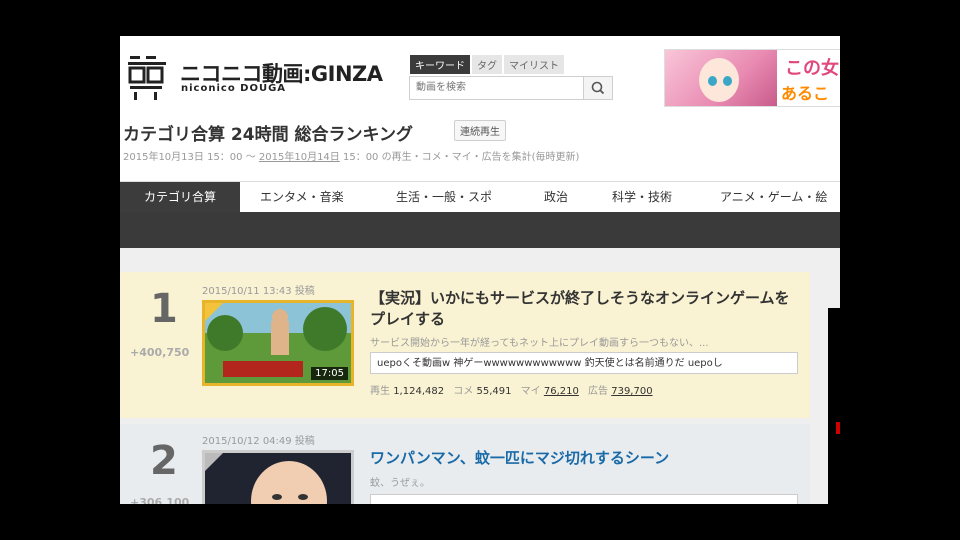  I want to click on posted-date: 2015/10/11 13:43 投稿, so click(258, 291).